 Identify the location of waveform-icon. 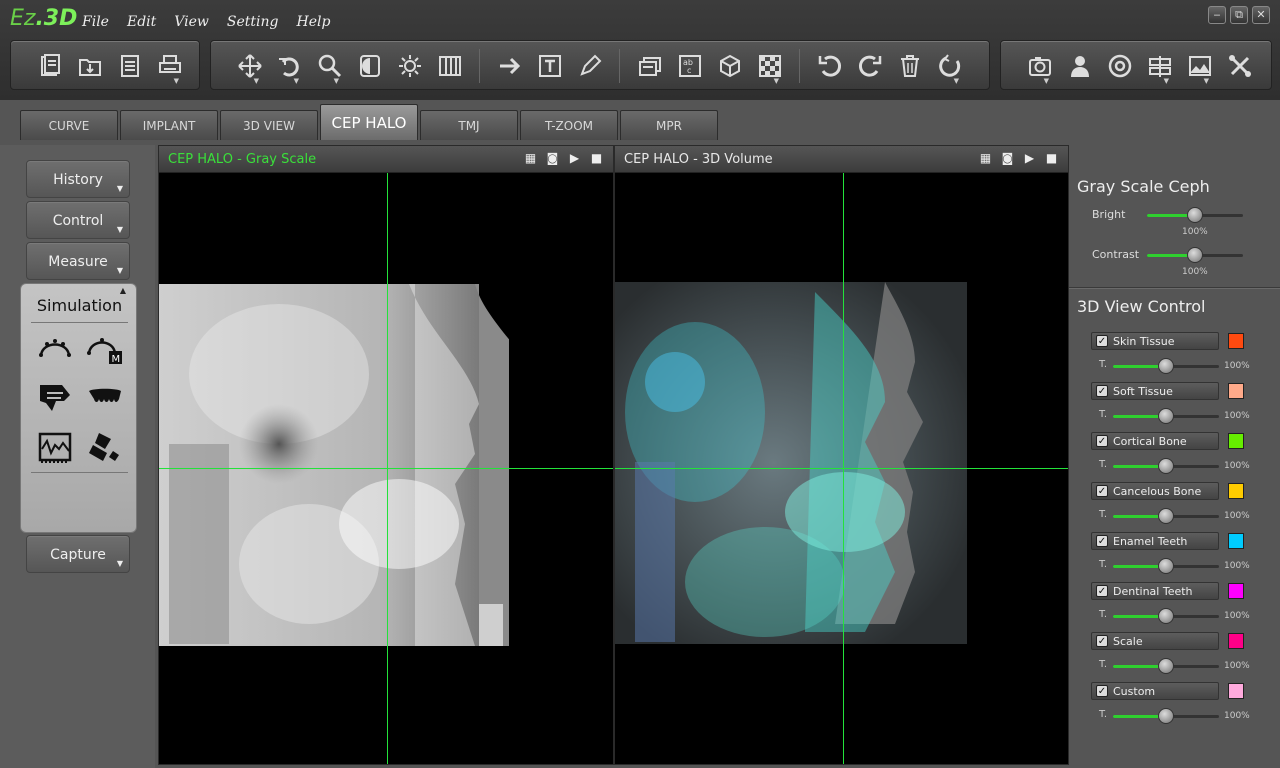
(55, 448).